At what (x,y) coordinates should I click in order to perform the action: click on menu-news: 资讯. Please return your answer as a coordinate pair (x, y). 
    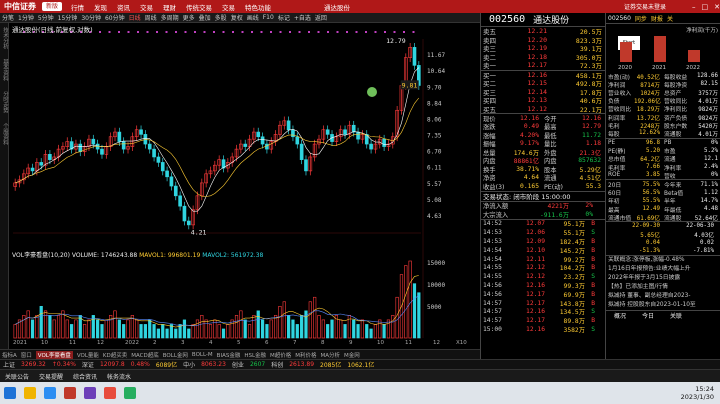
    Looking at the image, I should click on (123, 7).